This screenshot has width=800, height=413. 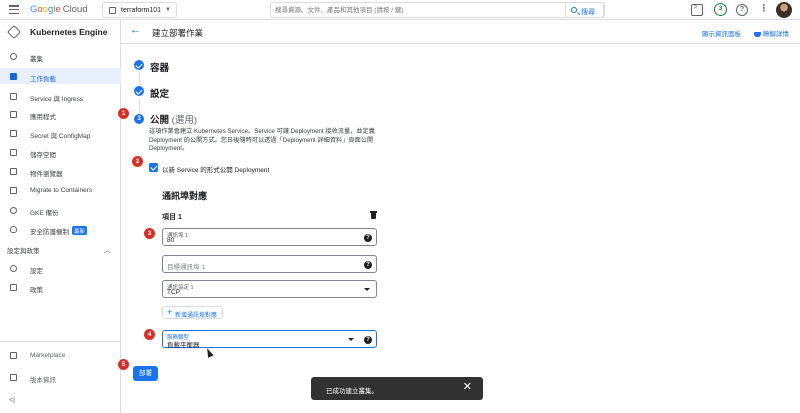 I want to click on notifications-badge: 3, so click(x=720, y=9).